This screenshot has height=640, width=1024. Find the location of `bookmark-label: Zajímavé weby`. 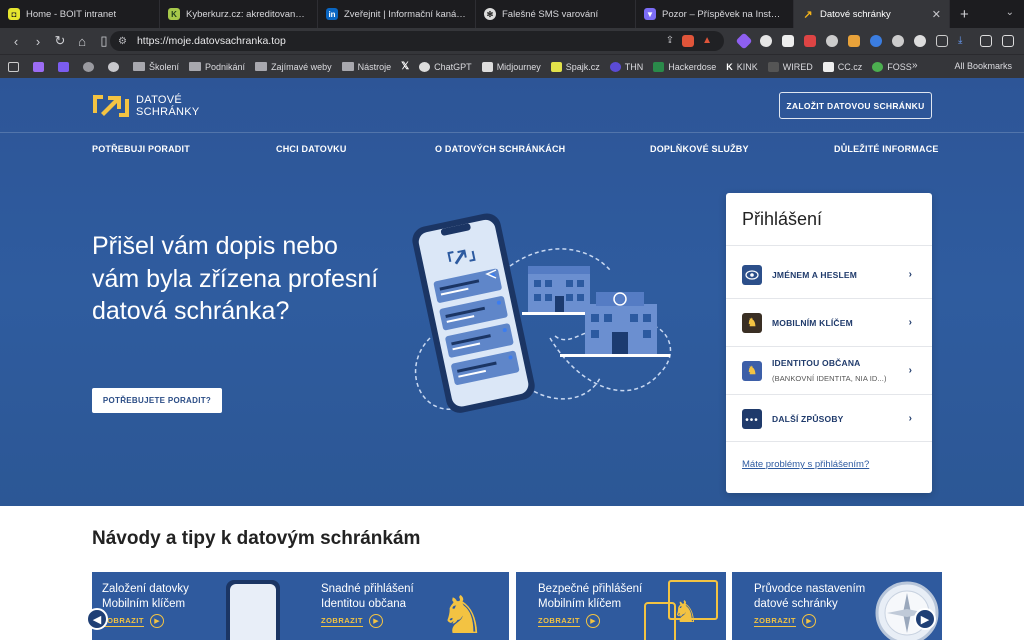

bookmark-label: Zajímavé weby is located at coordinates (301, 66).